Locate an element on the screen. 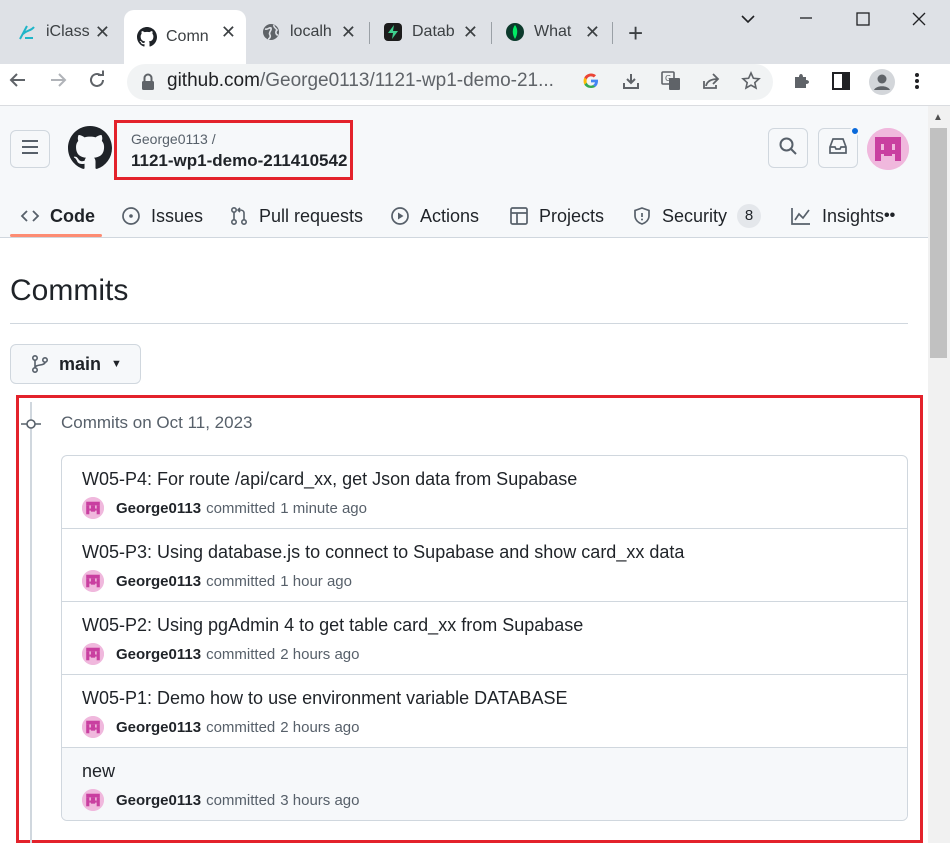 The height and width of the screenshot is (843, 950). share-icon is located at coordinates (711, 83).